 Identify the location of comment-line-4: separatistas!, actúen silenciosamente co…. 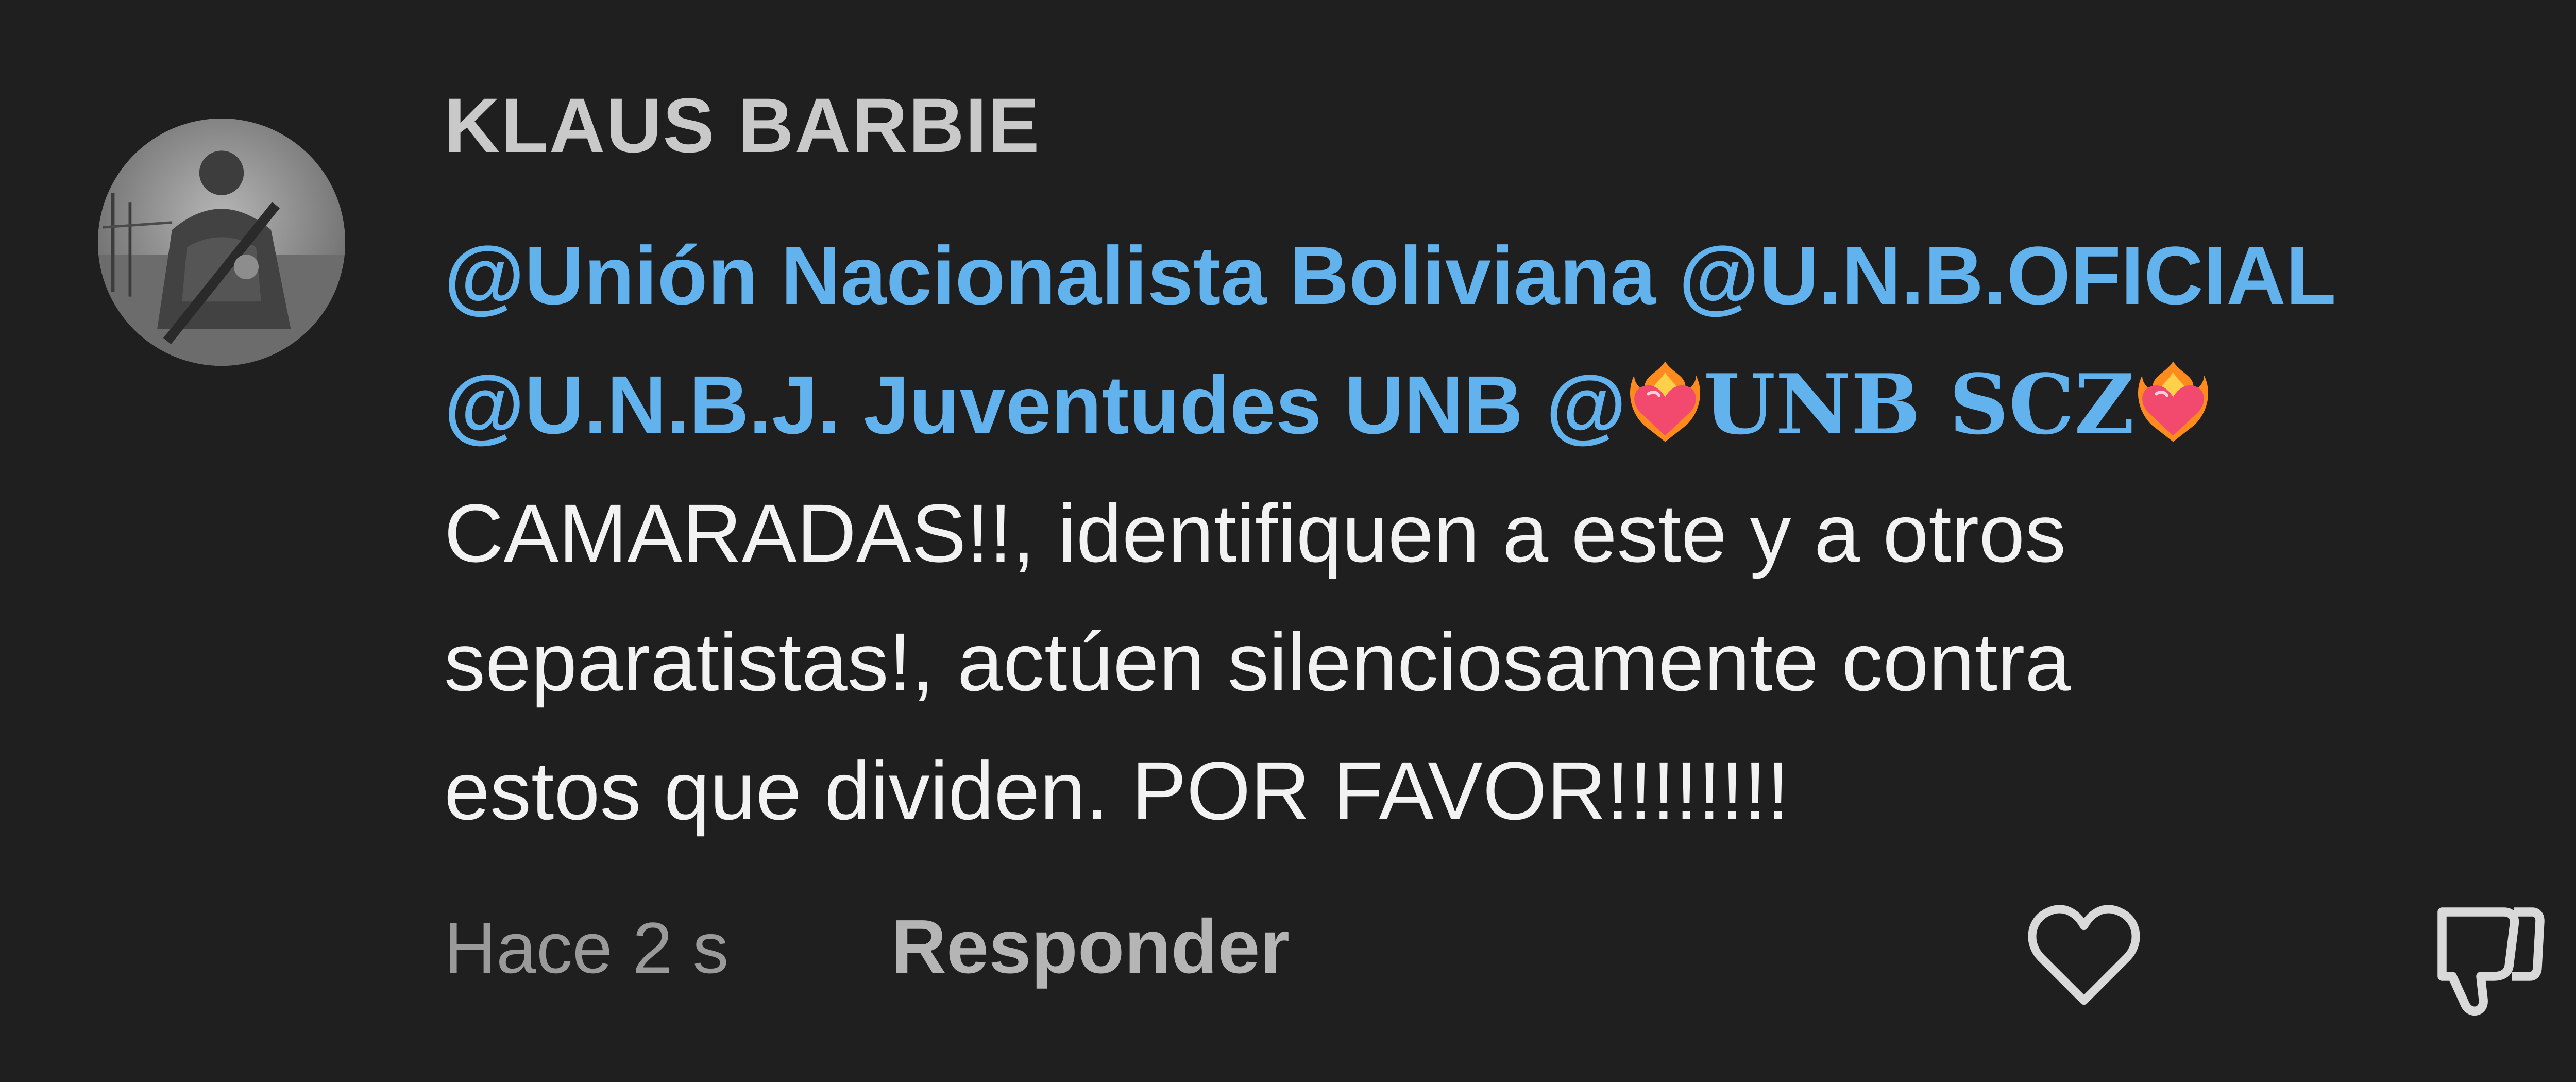
(1257, 662).